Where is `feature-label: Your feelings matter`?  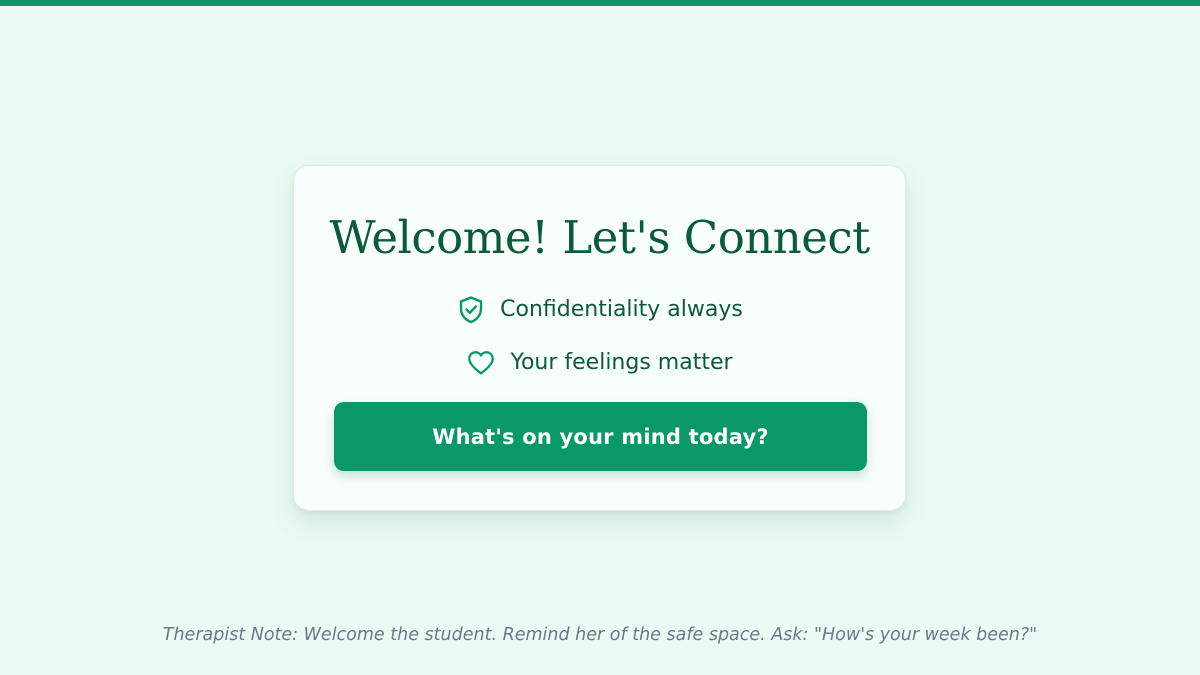
feature-label: Your feelings matter is located at coordinates (621, 362).